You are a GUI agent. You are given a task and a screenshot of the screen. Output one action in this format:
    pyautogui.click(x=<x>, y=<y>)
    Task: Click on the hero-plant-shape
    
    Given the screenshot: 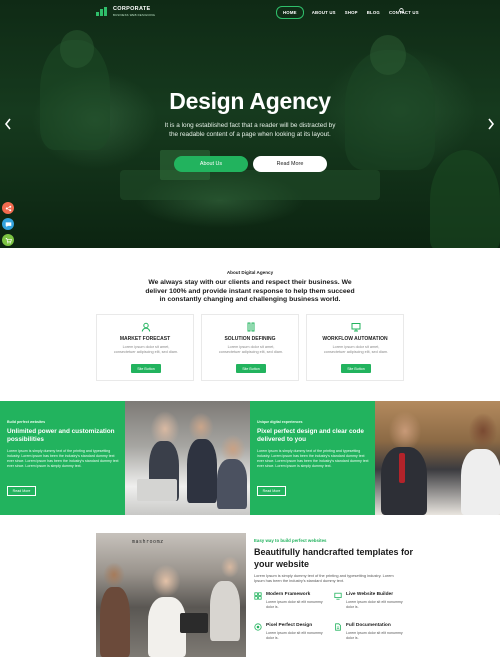 What is the action you would take?
    pyautogui.click(x=465, y=199)
    